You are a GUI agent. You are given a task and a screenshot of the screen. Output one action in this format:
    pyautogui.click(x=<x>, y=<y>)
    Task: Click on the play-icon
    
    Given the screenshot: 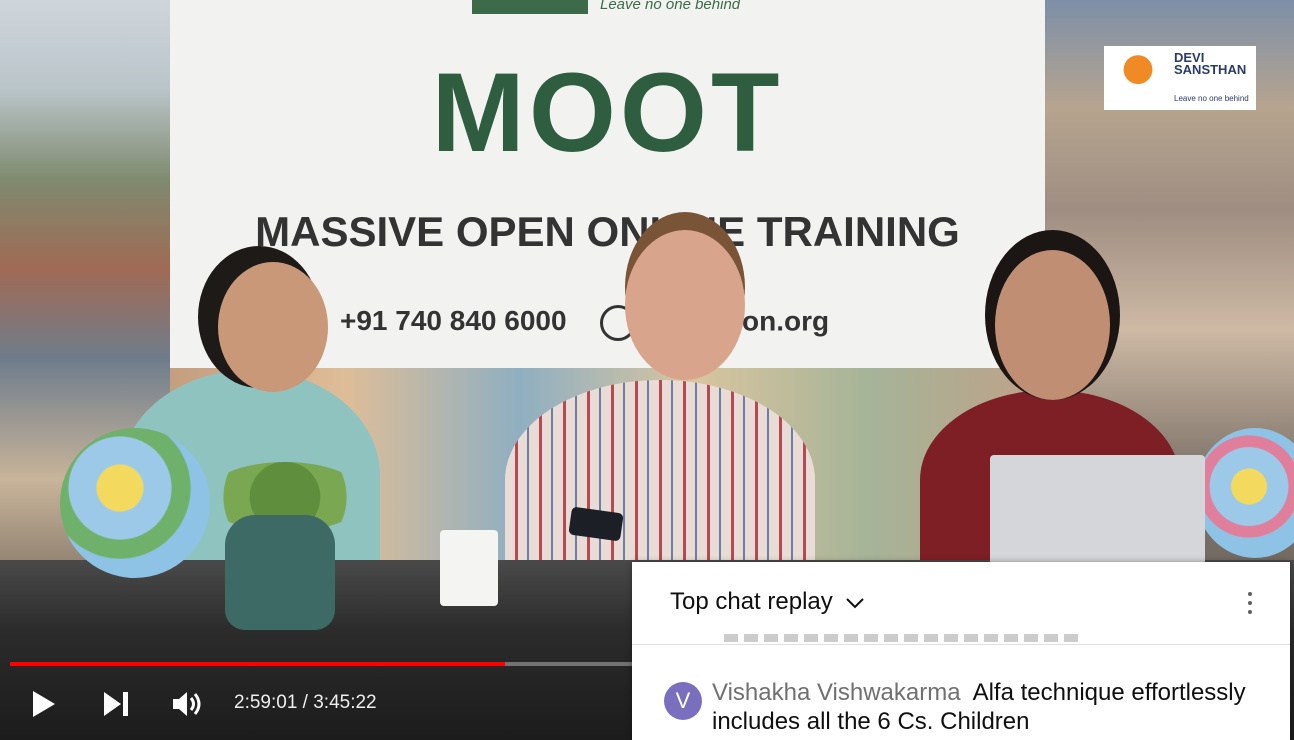 What is the action you would take?
    pyautogui.click(x=44, y=704)
    